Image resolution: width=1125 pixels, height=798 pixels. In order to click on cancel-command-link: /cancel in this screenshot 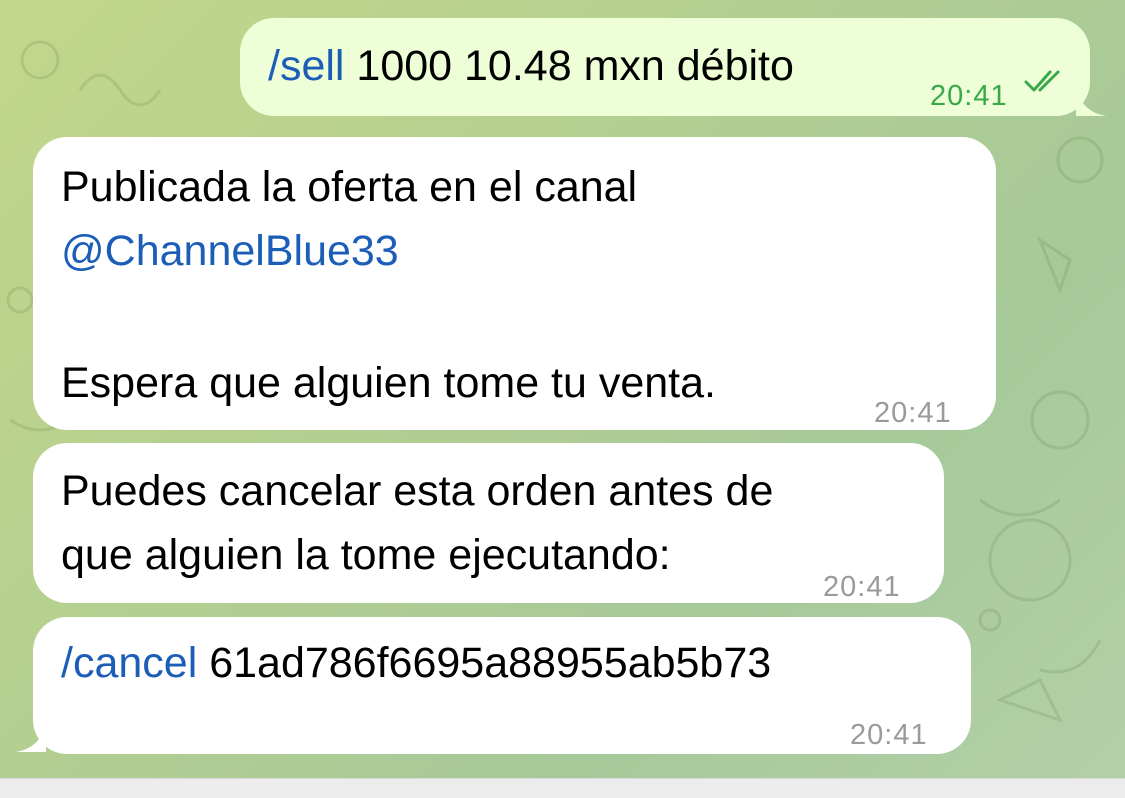, I will do `click(129, 663)`.